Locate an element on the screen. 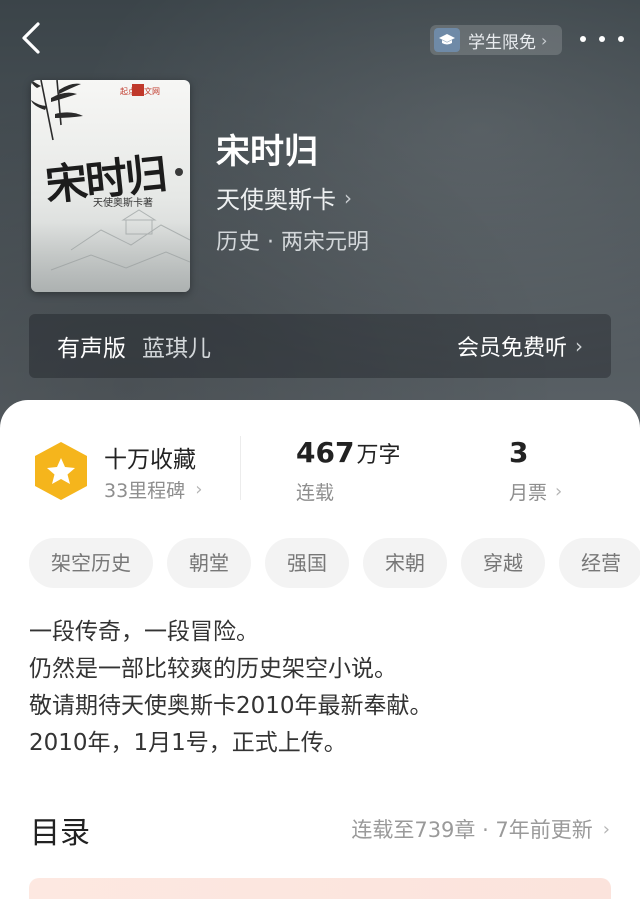  description-line: 一段传奇，一段冒险。 is located at coordinates (144, 632).